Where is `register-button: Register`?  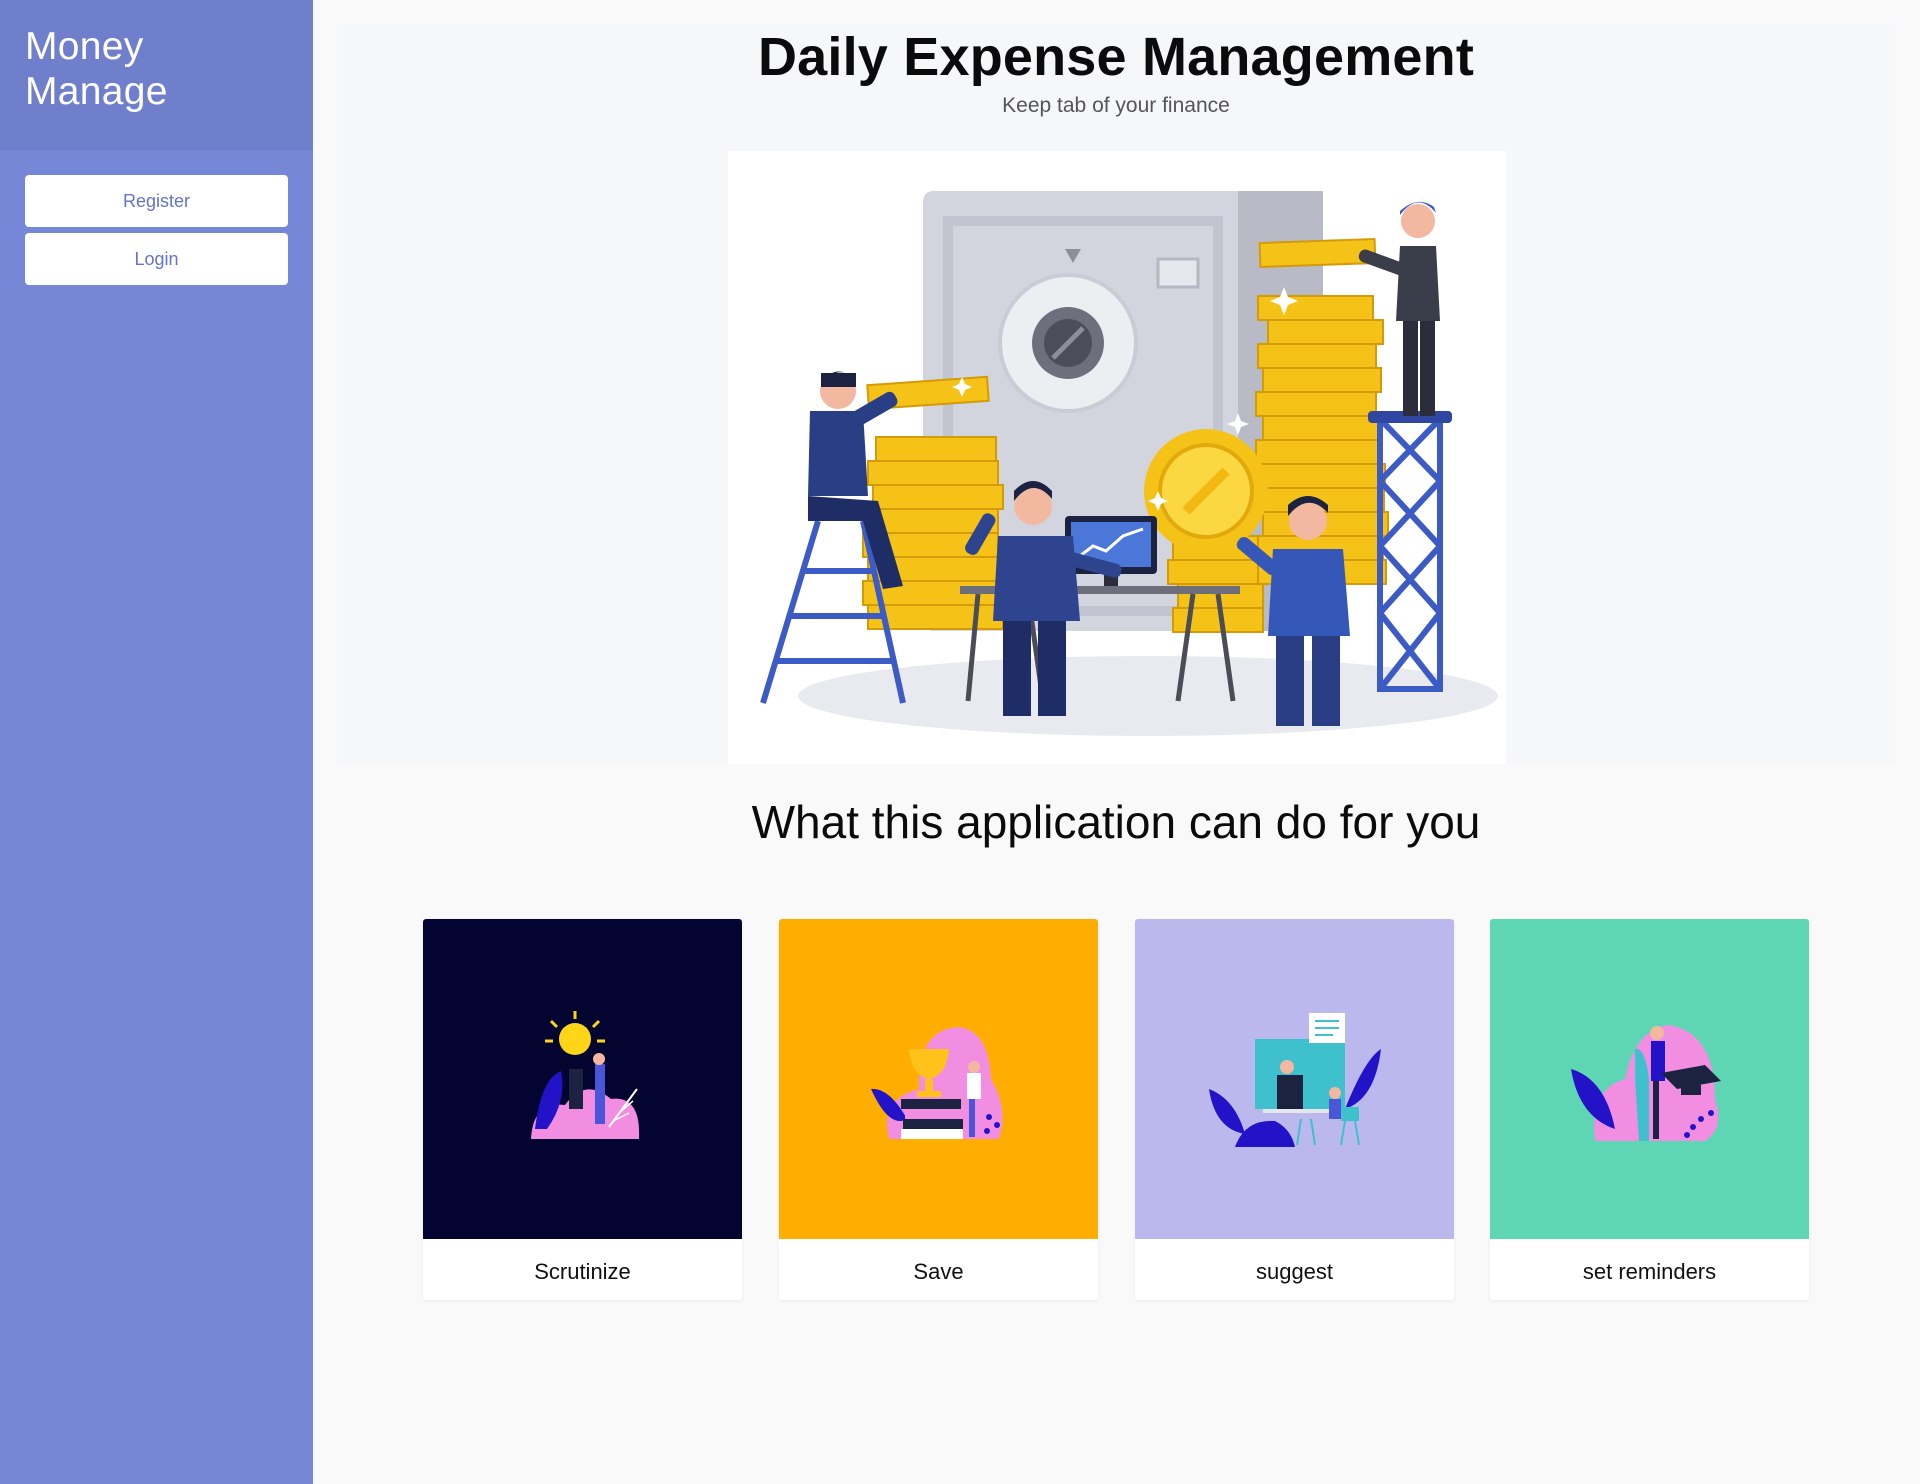 register-button: Register is located at coordinates (156, 201).